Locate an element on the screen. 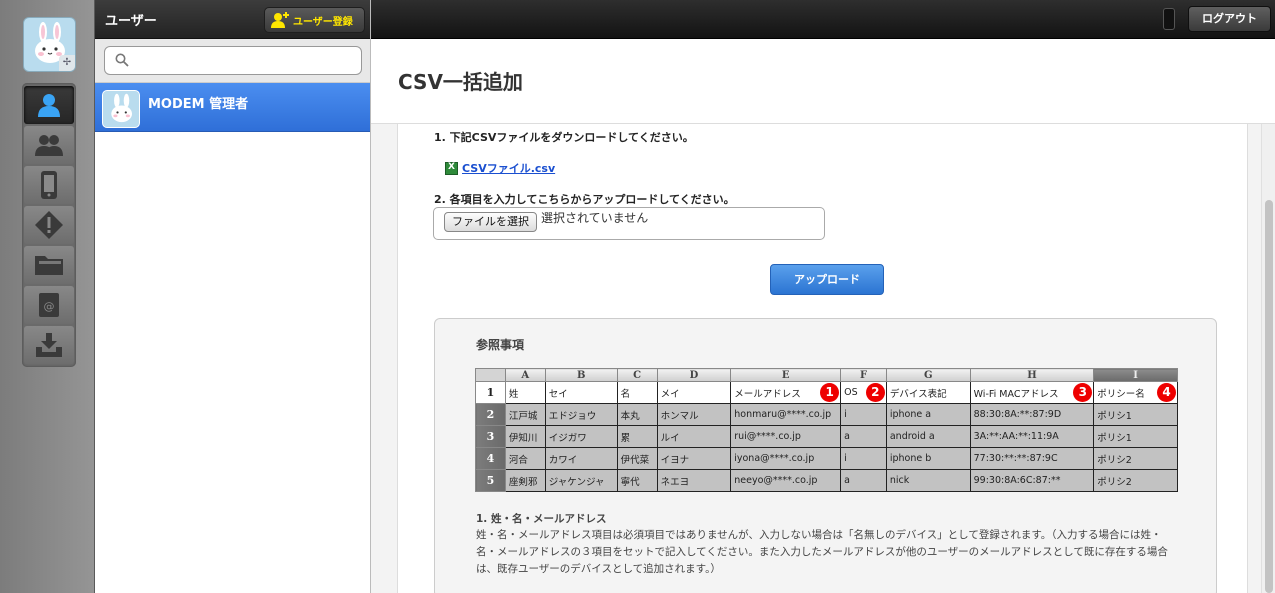 The width and height of the screenshot is (1275, 593). sheet-cell: ルイ is located at coordinates (694, 436).